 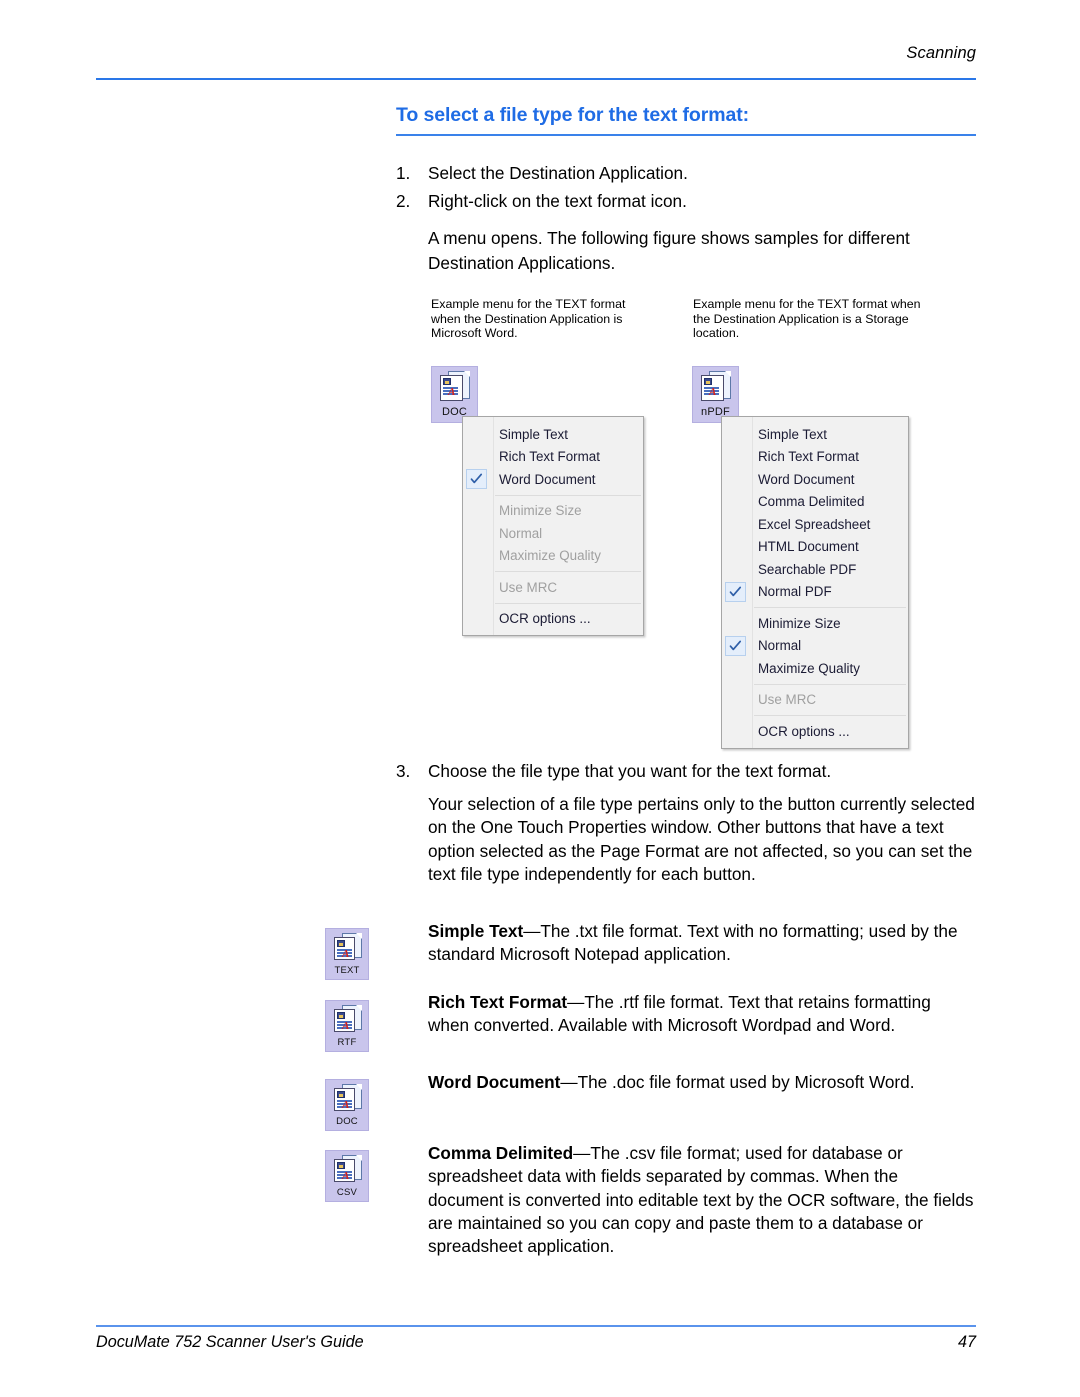 I want to click on step-number: 1., so click(x=403, y=173).